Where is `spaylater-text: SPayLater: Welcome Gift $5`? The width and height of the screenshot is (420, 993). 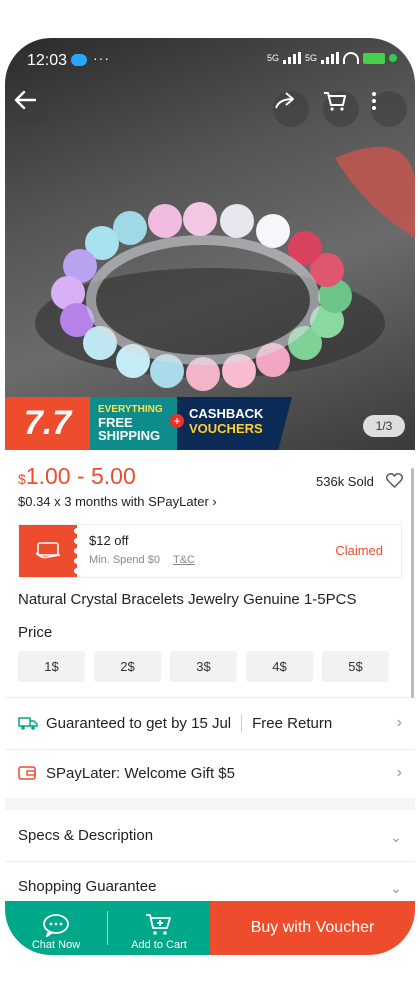 spaylater-text: SPayLater: Welcome Gift $5 is located at coordinates (140, 773).